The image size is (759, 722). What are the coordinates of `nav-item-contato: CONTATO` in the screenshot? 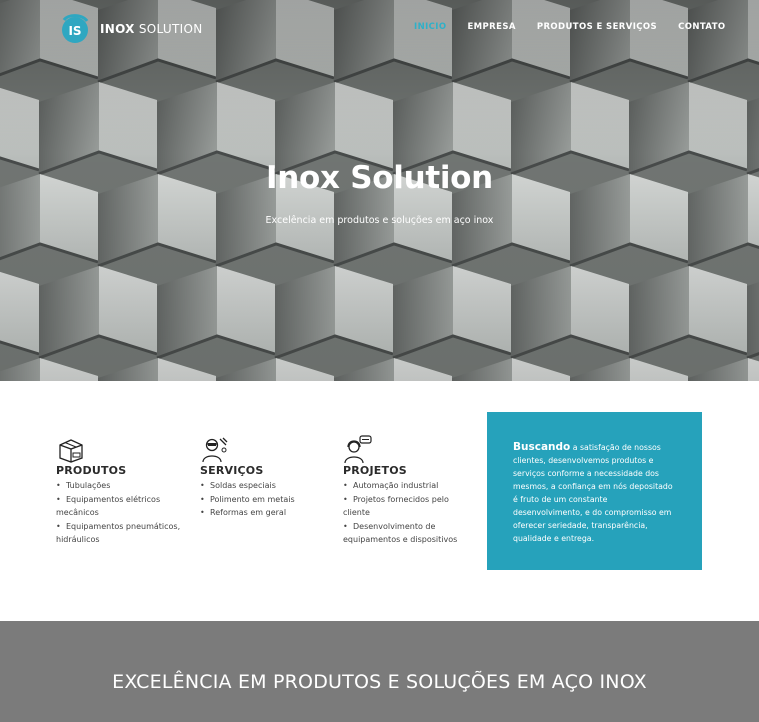 It's located at (701, 27).